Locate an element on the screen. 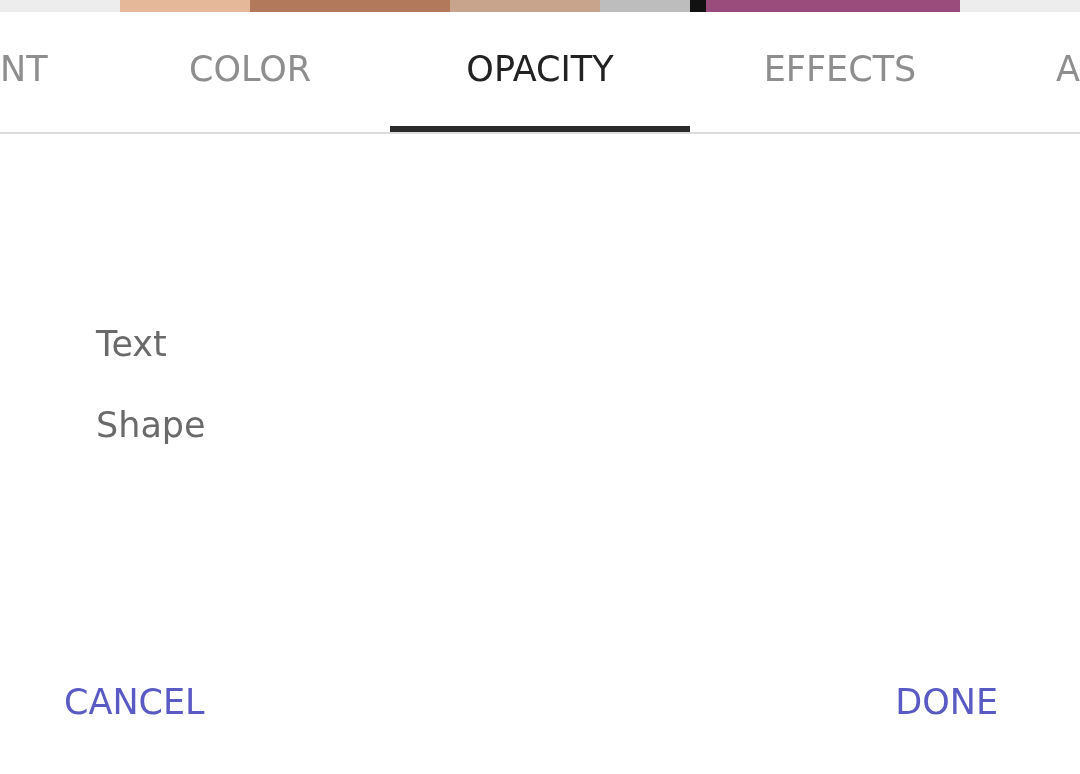  list-item: Text is located at coordinates (131, 344).